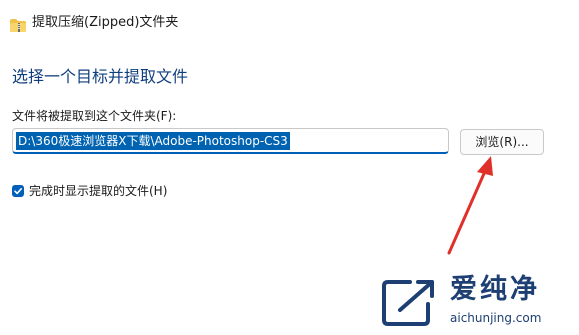 The width and height of the screenshot is (579, 335). Describe the element at coordinates (100, 76) in the screenshot. I see `page-heading: 选择一个目标并提取文件` at that location.